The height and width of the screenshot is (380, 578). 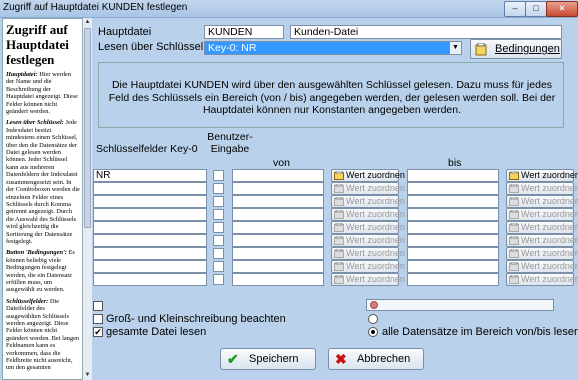 What do you see at coordinates (376, 359) in the screenshot?
I see `cancel-button: ✖ Abbrechen` at bounding box center [376, 359].